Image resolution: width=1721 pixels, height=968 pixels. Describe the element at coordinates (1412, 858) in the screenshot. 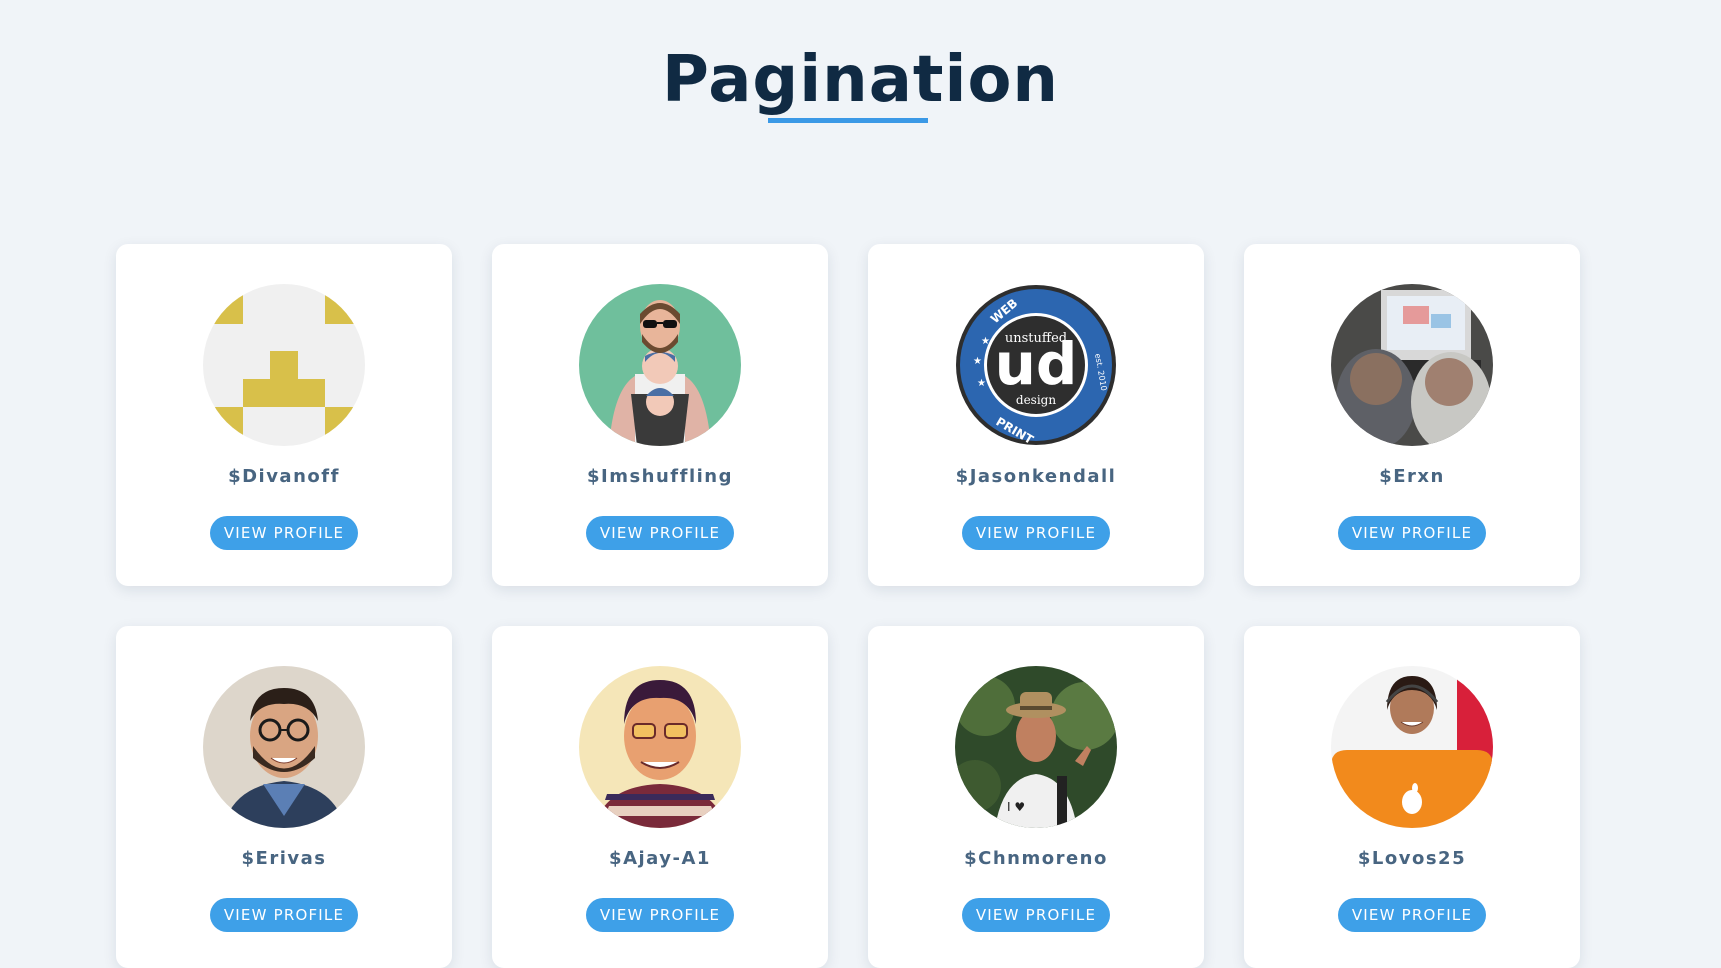

I see `username: $Lovos25` at that location.